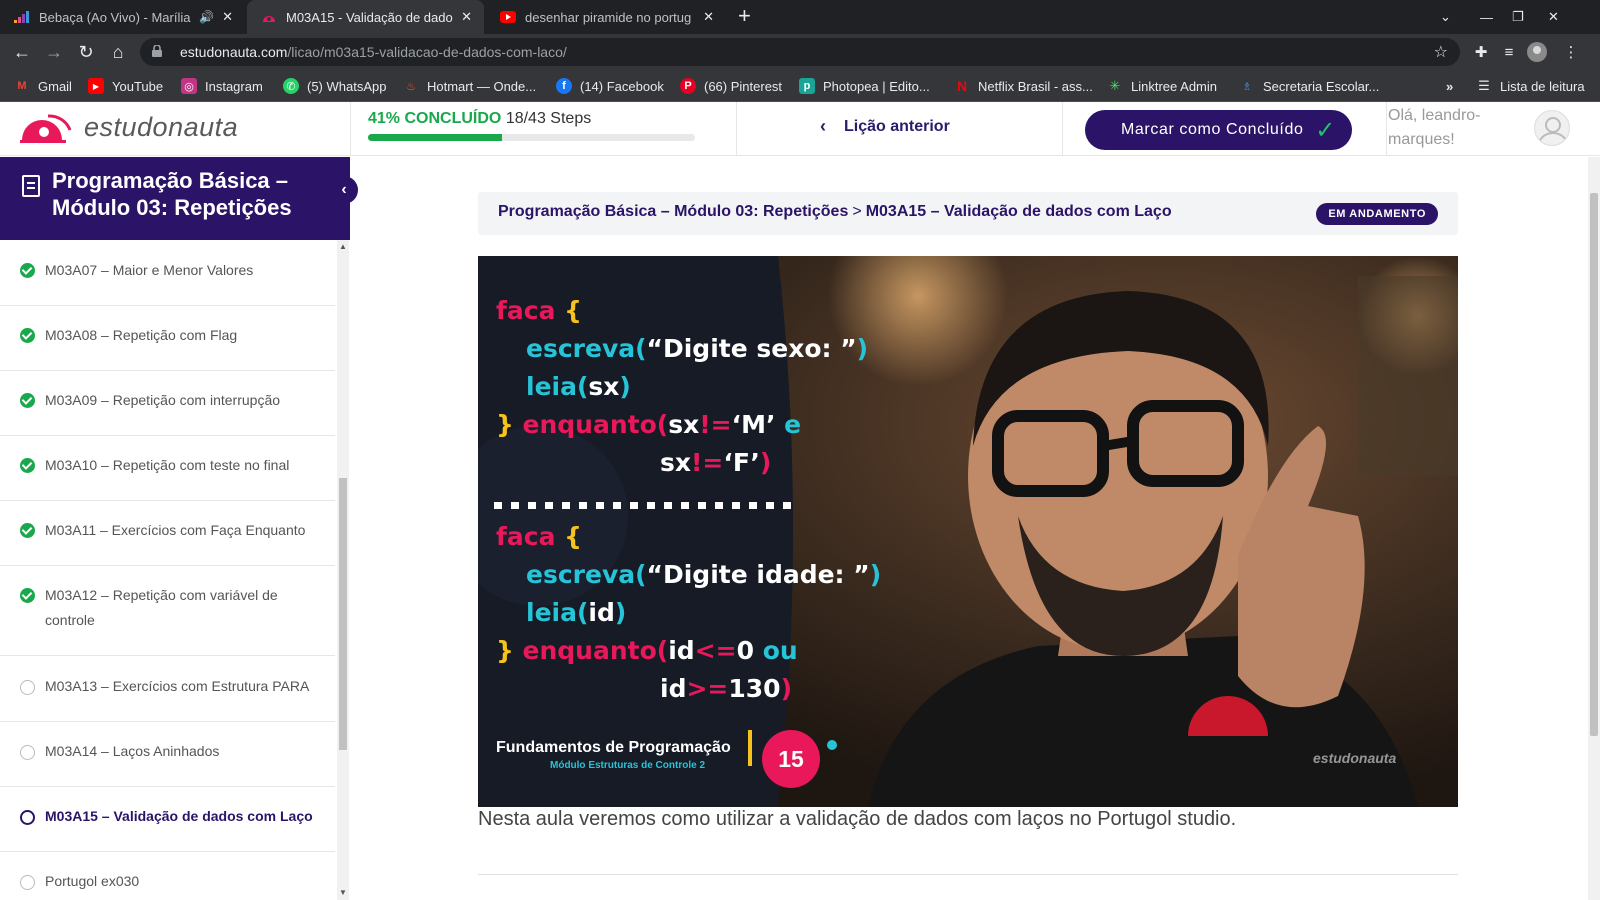 The height and width of the screenshot is (900, 1600). I want to click on forward-icon: →, so click(54, 52).